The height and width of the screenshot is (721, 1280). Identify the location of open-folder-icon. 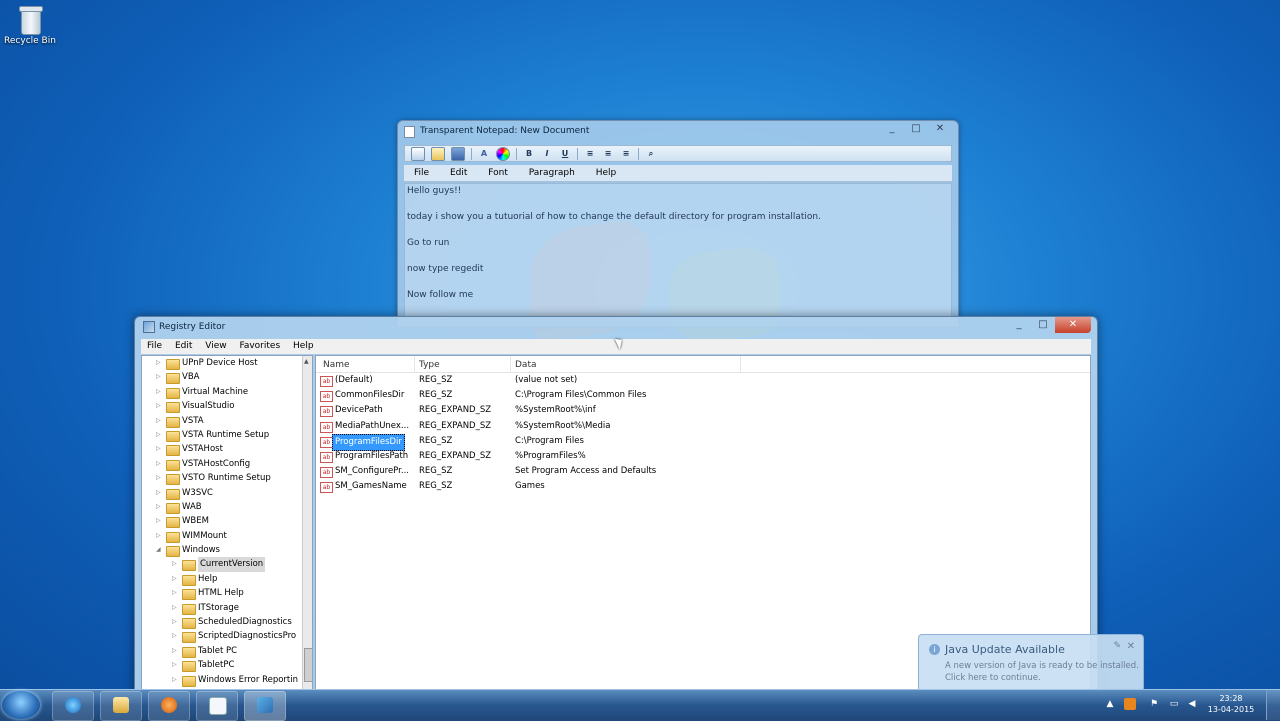
(438, 153).